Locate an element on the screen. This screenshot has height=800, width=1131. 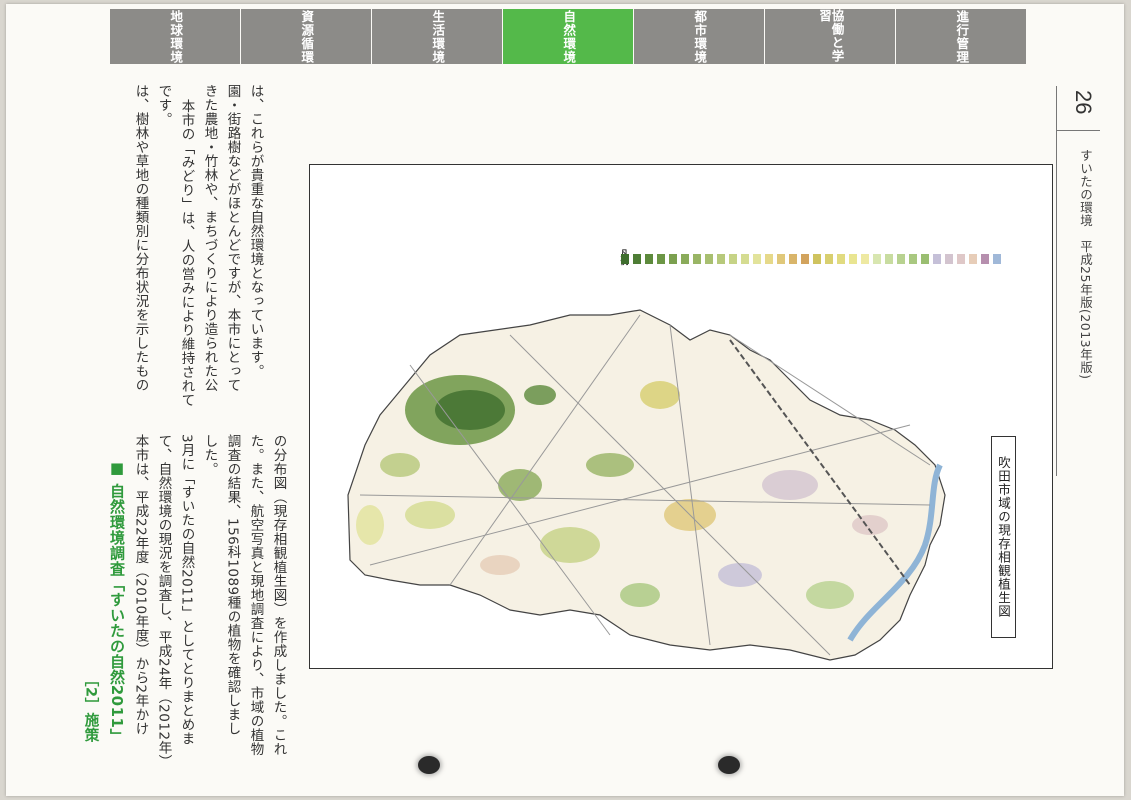
paragraph-line: です。 is located at coordinates (163, 105).